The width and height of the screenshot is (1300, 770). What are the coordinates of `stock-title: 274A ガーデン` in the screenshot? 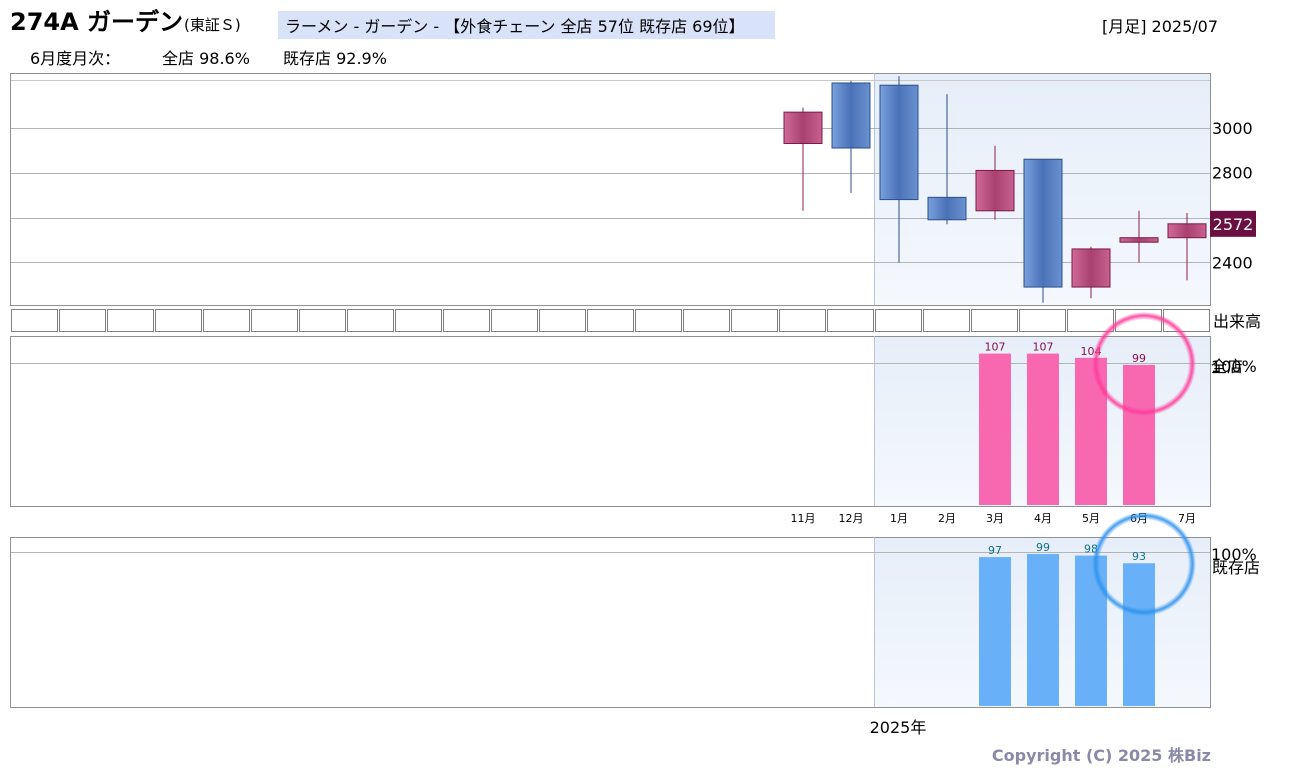 It's located at (96, 22).